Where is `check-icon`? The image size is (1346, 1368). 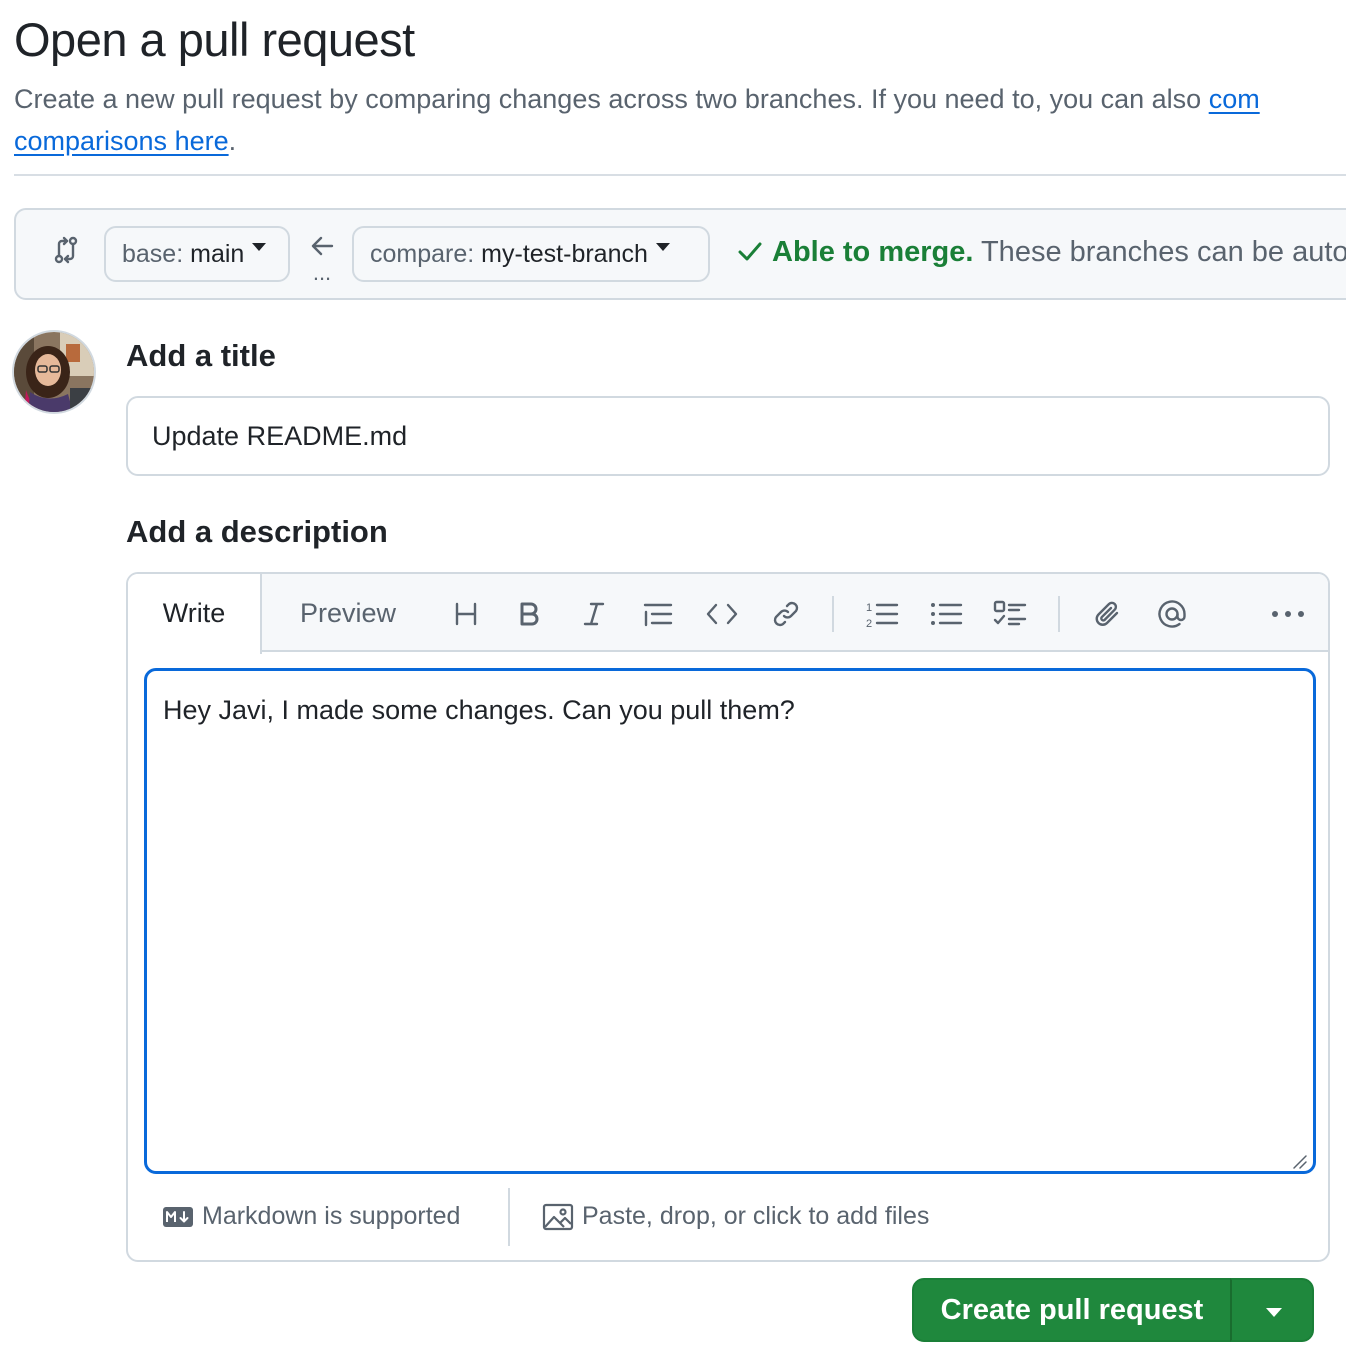
check-icon is located at coordinates (750, 251).